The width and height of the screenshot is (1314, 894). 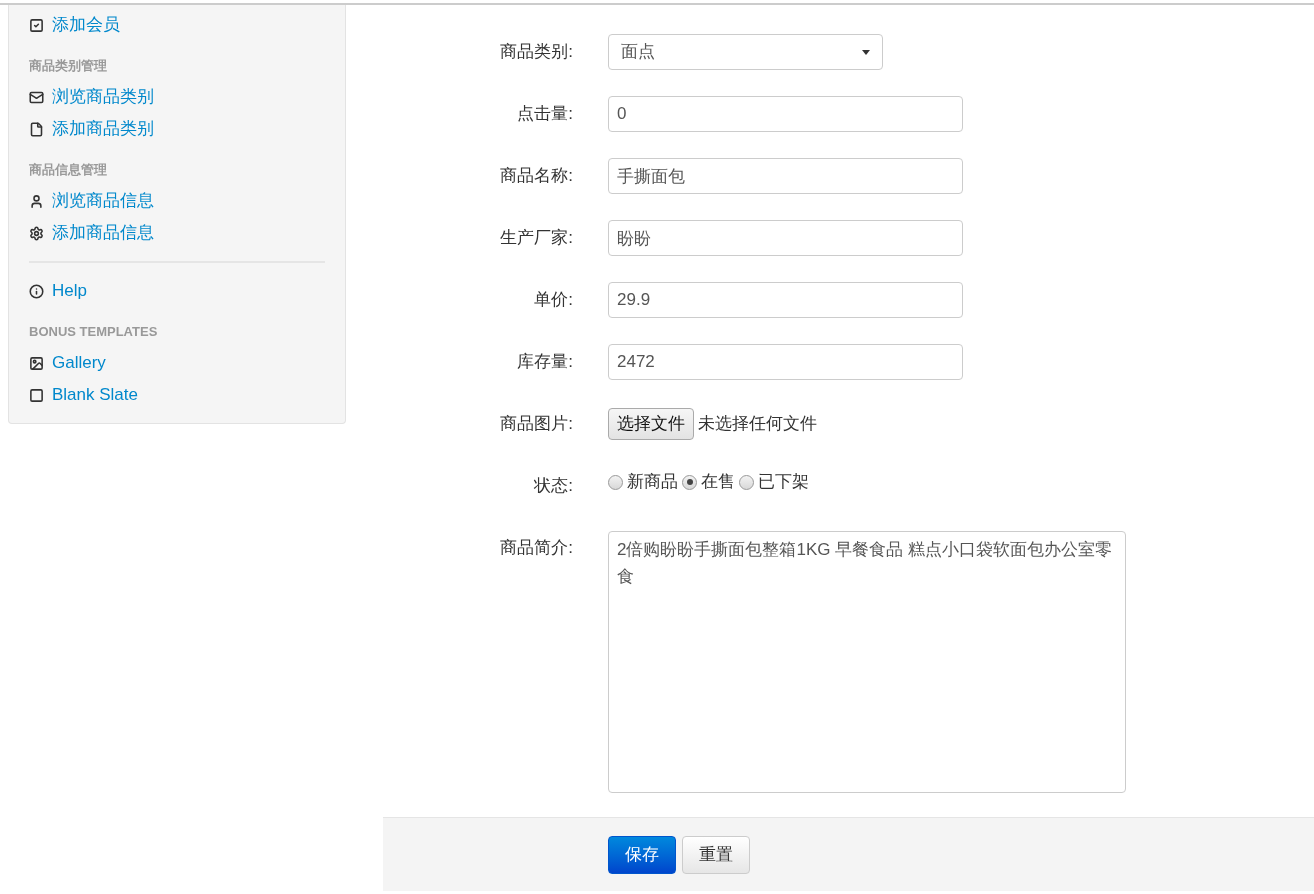 I want to click on sidebar-link: 添加会员, so click(x=86, y=25).